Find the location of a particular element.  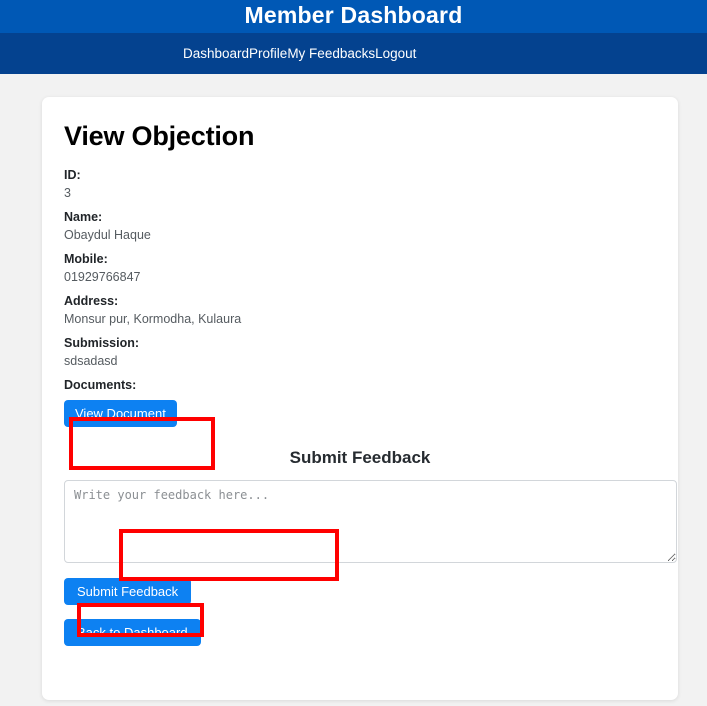

app-banner: Member Dashboard is located at coordinates (353, 16).